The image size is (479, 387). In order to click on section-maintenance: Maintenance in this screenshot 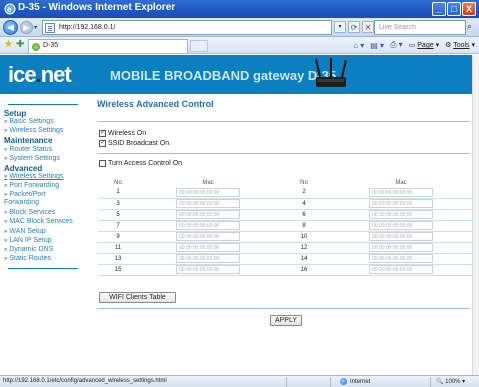, I will do `click(28, 140)`.